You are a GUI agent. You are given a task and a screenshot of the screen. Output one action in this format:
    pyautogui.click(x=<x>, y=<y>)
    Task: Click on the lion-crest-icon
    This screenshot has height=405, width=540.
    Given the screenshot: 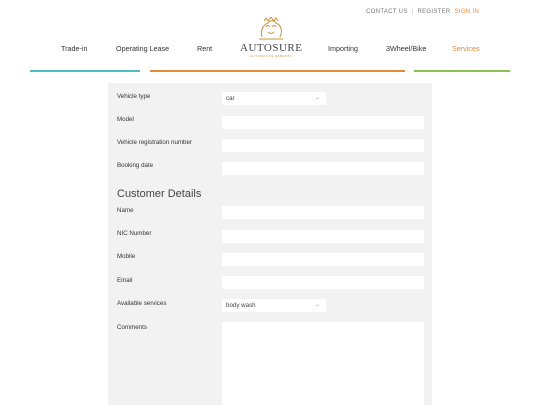 What is the action you would take?
    pyautogui.click(x=271, y=28)
    